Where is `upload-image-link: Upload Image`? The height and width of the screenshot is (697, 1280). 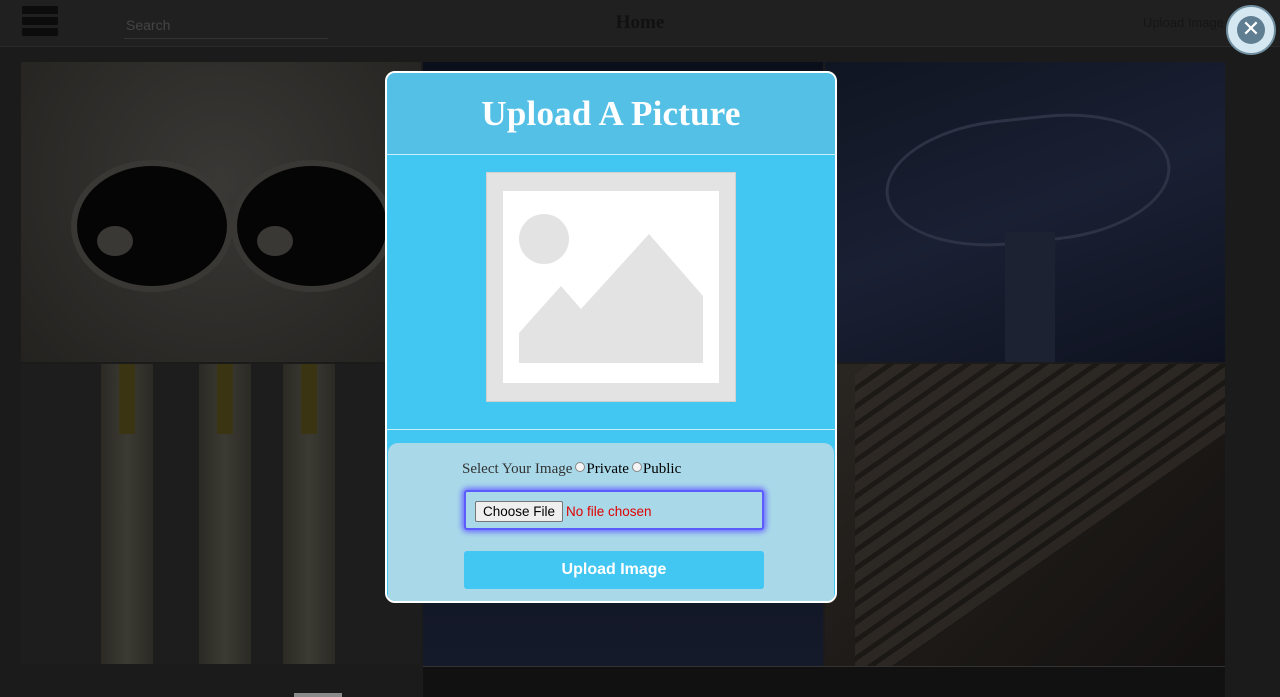 upload-image-link: Upload Image is located at coordinates (1183, 22).